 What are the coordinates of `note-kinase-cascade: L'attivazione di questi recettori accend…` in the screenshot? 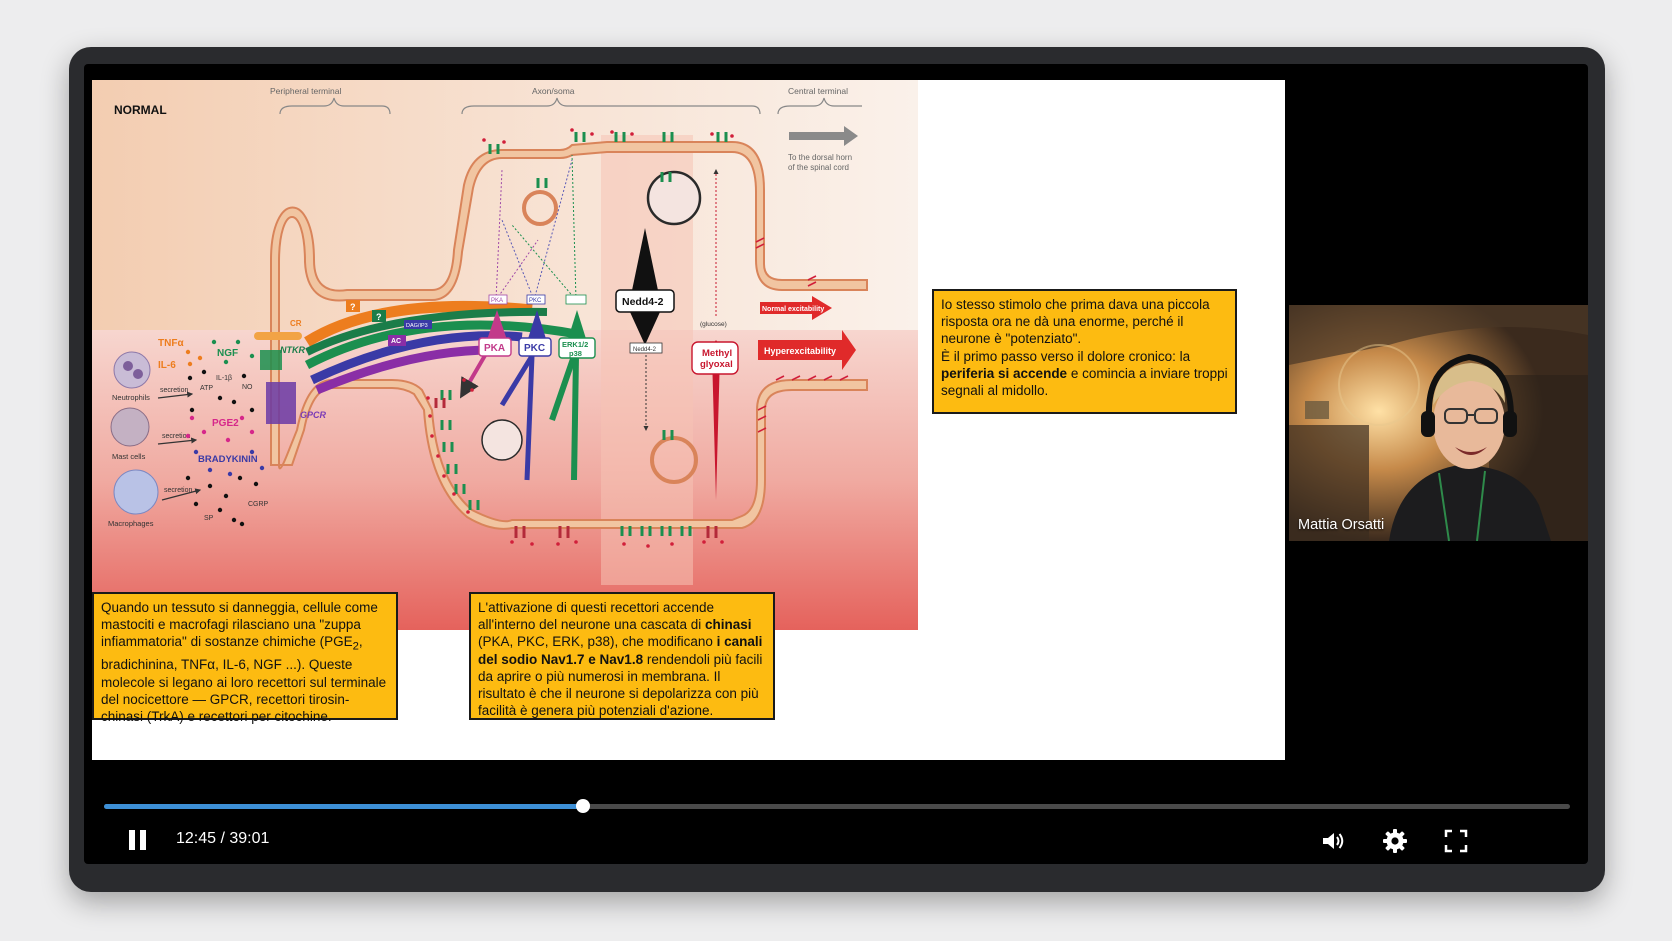 It's located at (622, 656).